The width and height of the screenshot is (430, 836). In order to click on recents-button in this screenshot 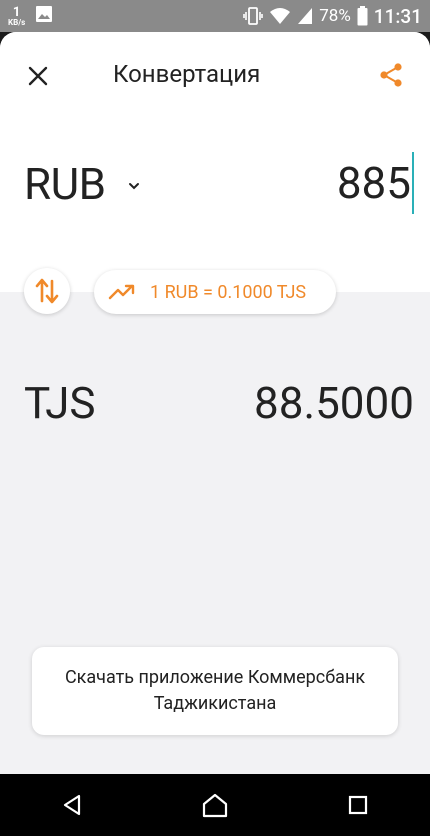, I will do `click(358, 805)`.